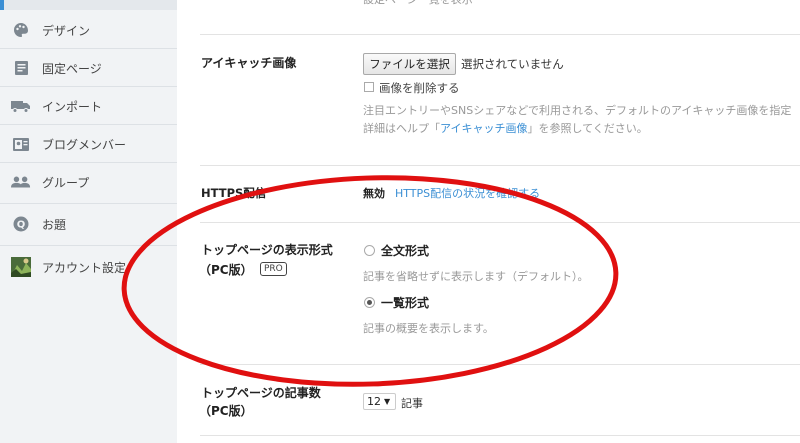 The height and width of the screenshot is (443, 800). What do you see at coordinates (72, 106) in the screenshot?
I see `sidebar-item-label: インポート` at bounding box center [72, 106].